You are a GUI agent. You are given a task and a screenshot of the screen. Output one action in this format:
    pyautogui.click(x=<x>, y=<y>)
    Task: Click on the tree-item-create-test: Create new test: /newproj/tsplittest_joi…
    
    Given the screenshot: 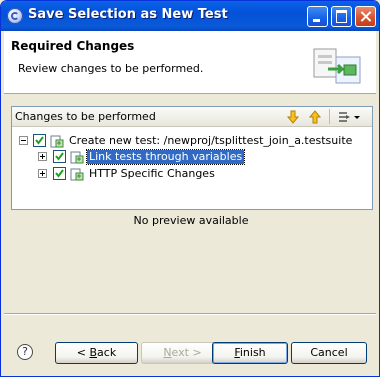 What is the action you would take?
    pyautogui.click(x=191, y=141)
    